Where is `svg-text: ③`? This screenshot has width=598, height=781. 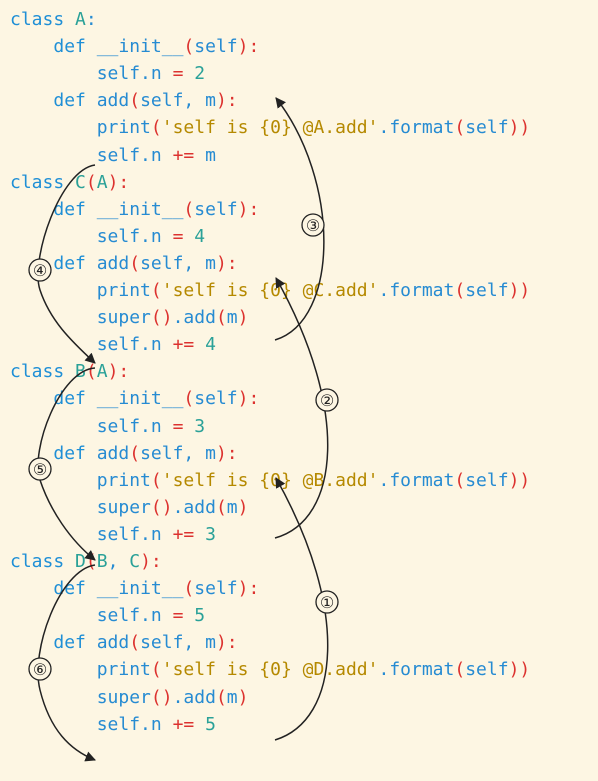 svg-text: ③ is located at coordinates (313, 225).